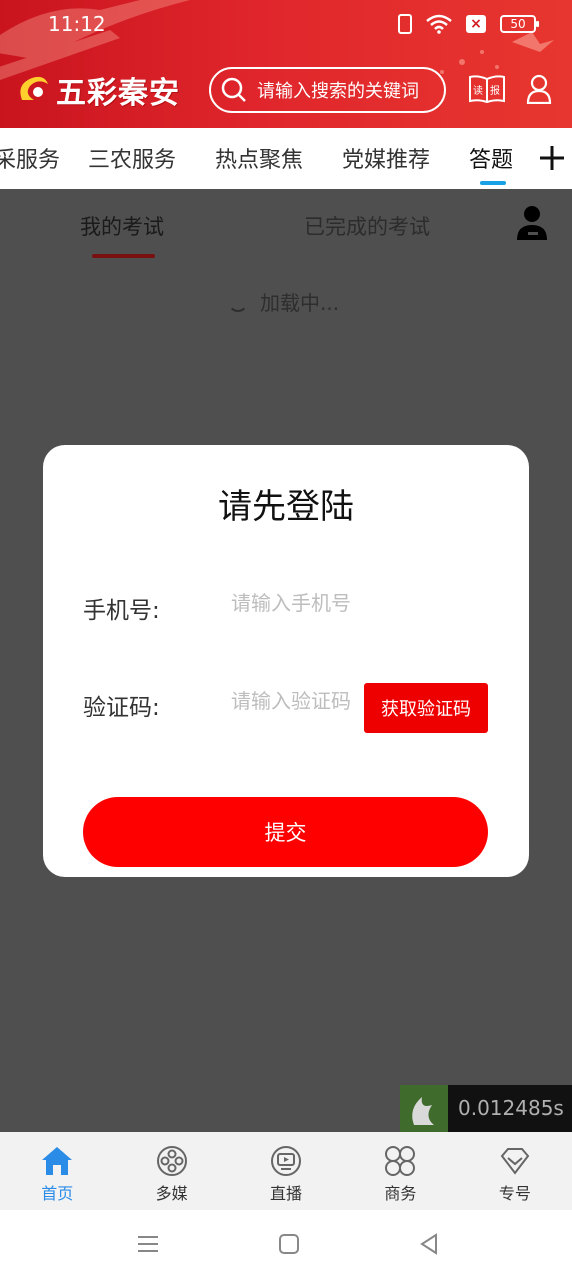  Describe the element at coordinates (171, 1193) in the screenshot. I see `nav-media-label: 多媒` at that location.